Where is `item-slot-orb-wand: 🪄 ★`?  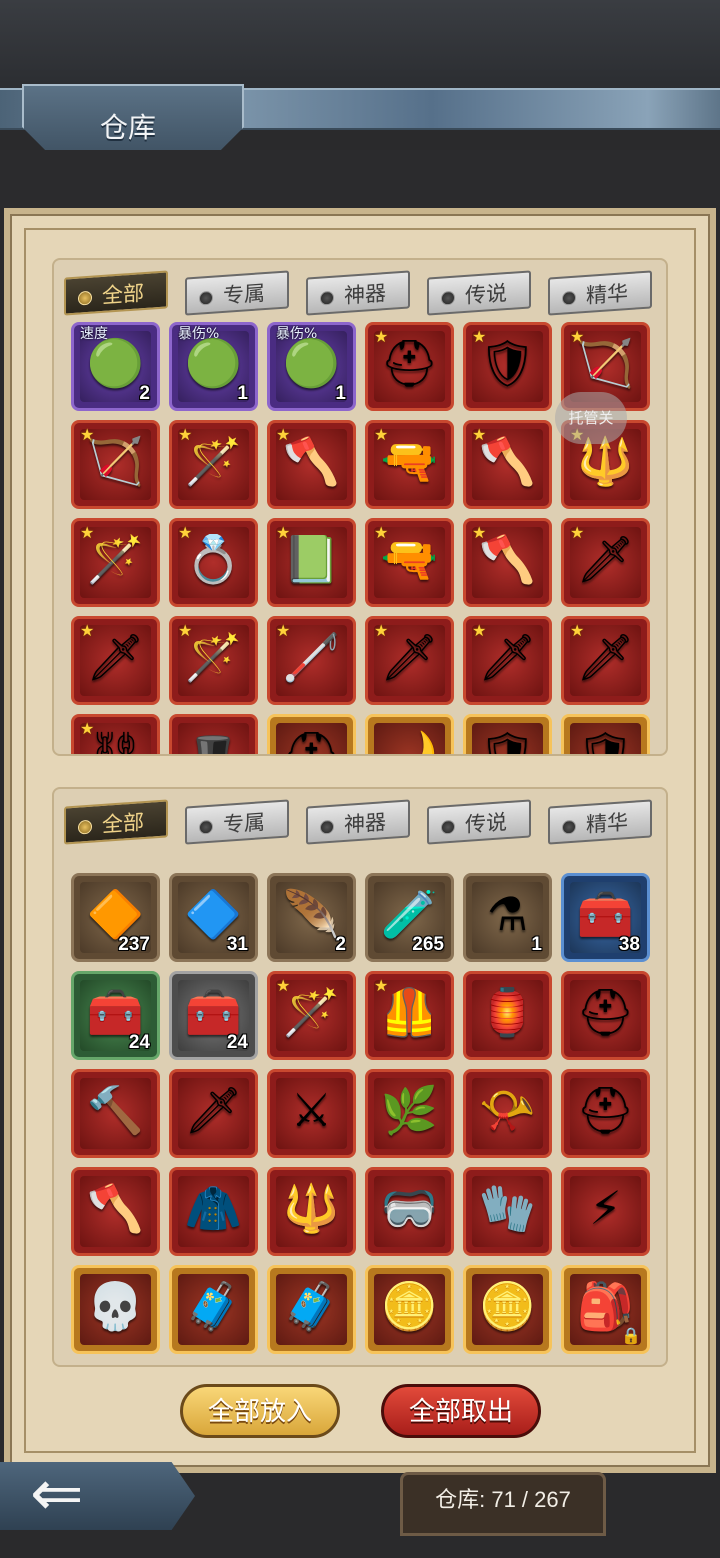
item-slot-orb-wand: 🪄 ★ is located at coordinates (115, 562).